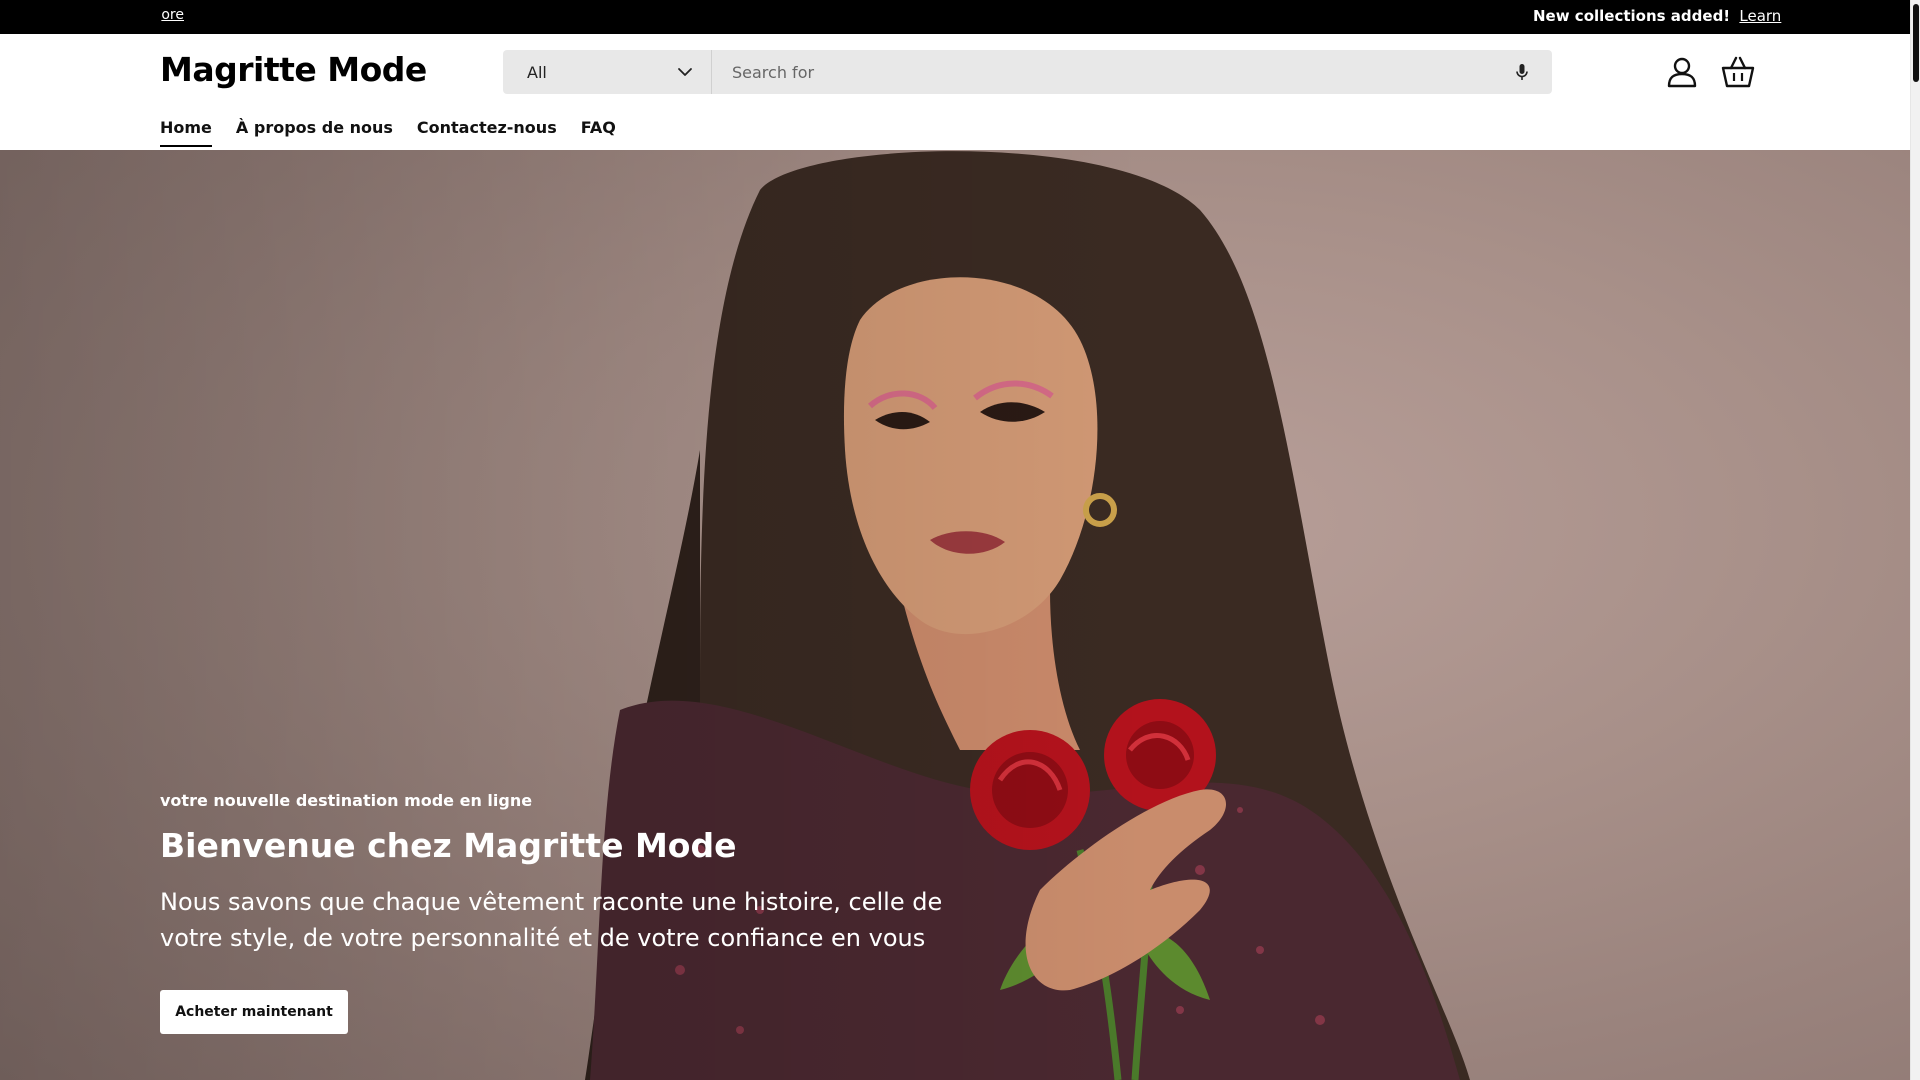 Image resolution: width=1920 pixels, height=1080 pixels. Describe the element at coordinates (448, 845) in the screenshot. I see `hero-headline: Bienvenue chez Magritte Mode` at that location.